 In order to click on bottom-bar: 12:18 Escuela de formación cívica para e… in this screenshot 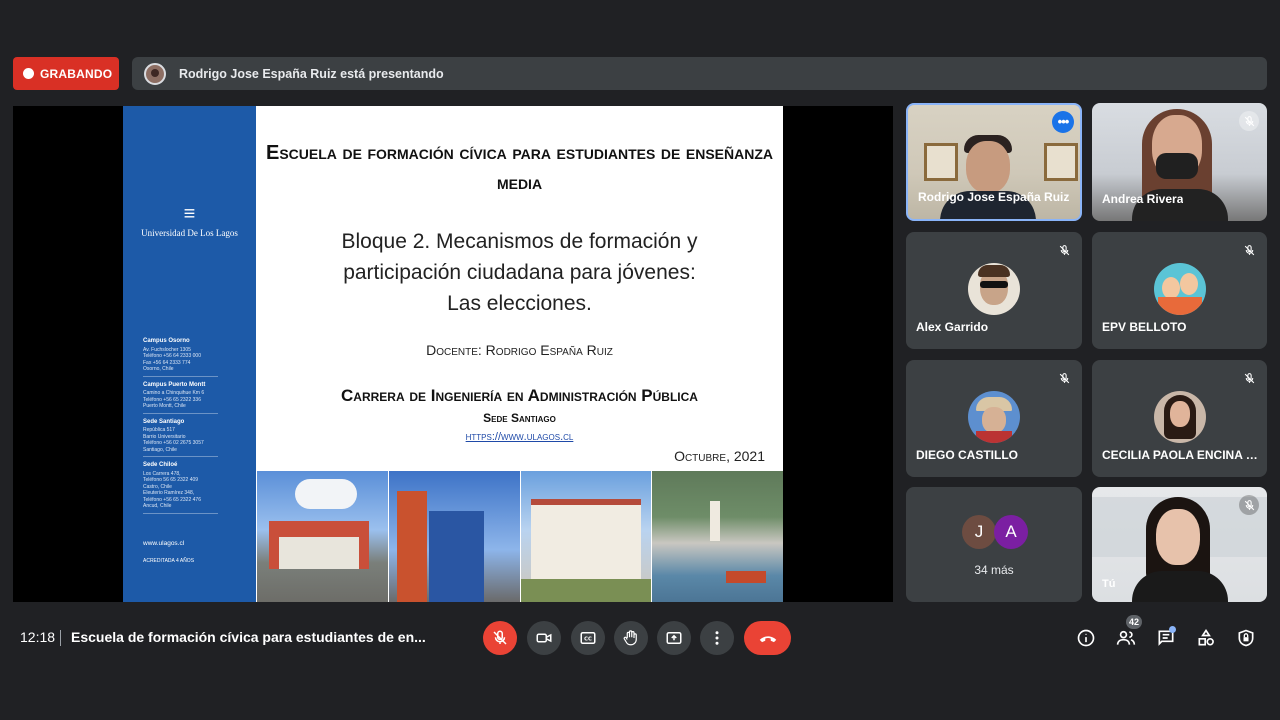, I will do `click(640, 637)`.